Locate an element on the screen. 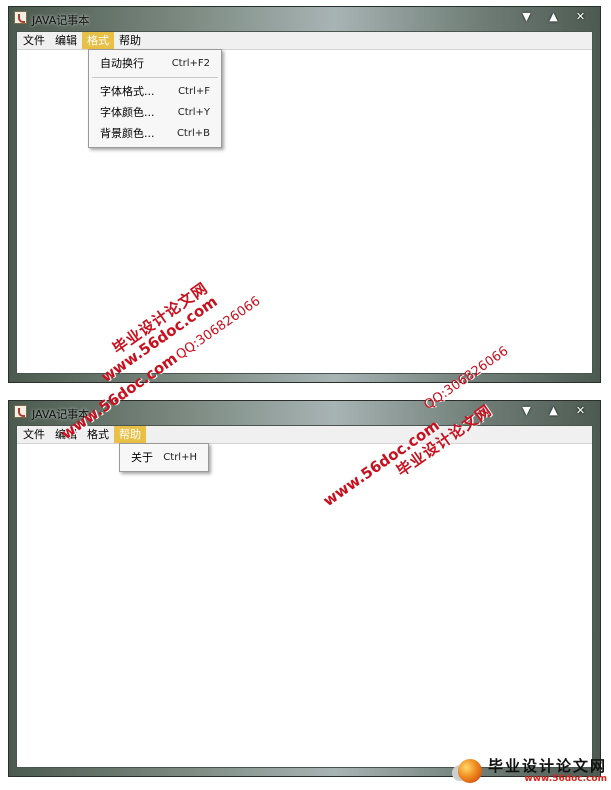 Image resolution: width=611 pixels, height=790 pixels. help-dropdown-menu: 关于 Ctrl+H is located at coordinates (164, 457).